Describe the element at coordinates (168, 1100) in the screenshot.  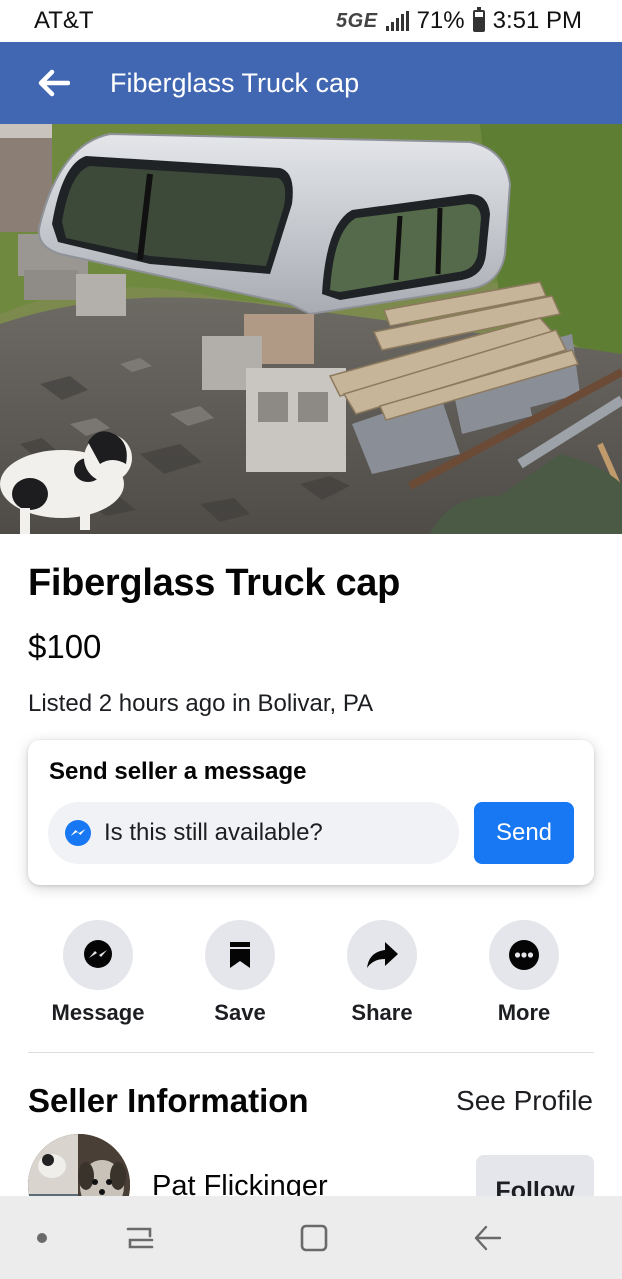
I see `seller-info-heading: Seller Information` at that location.